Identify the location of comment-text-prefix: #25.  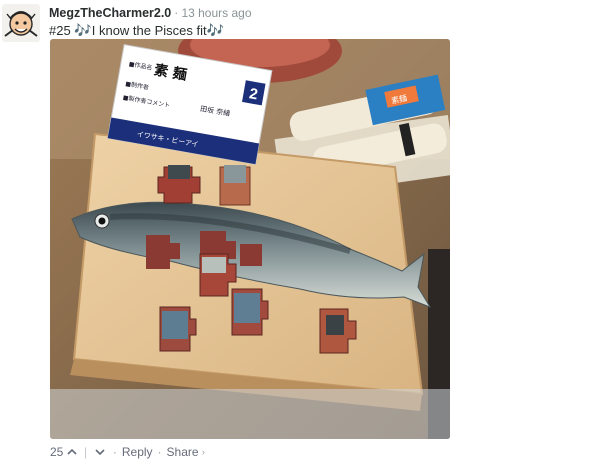
(62, 30).